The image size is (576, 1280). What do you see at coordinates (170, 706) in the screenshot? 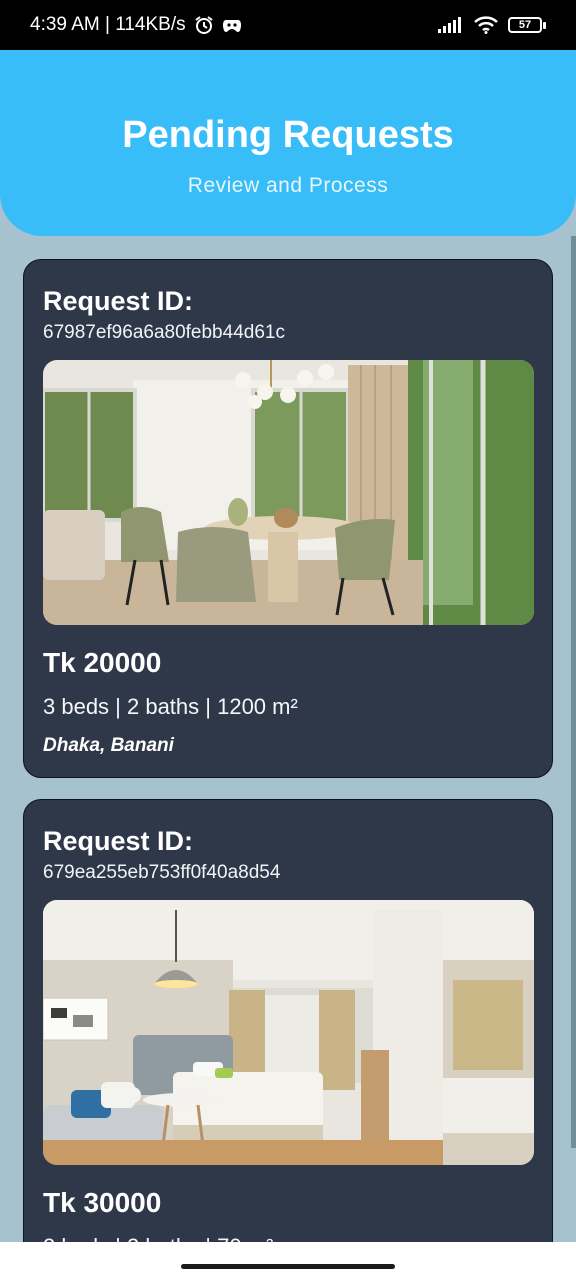
I see `property-specs: 3 beds | 2 baths | 1200 m²` at bounding box center [170, 706].